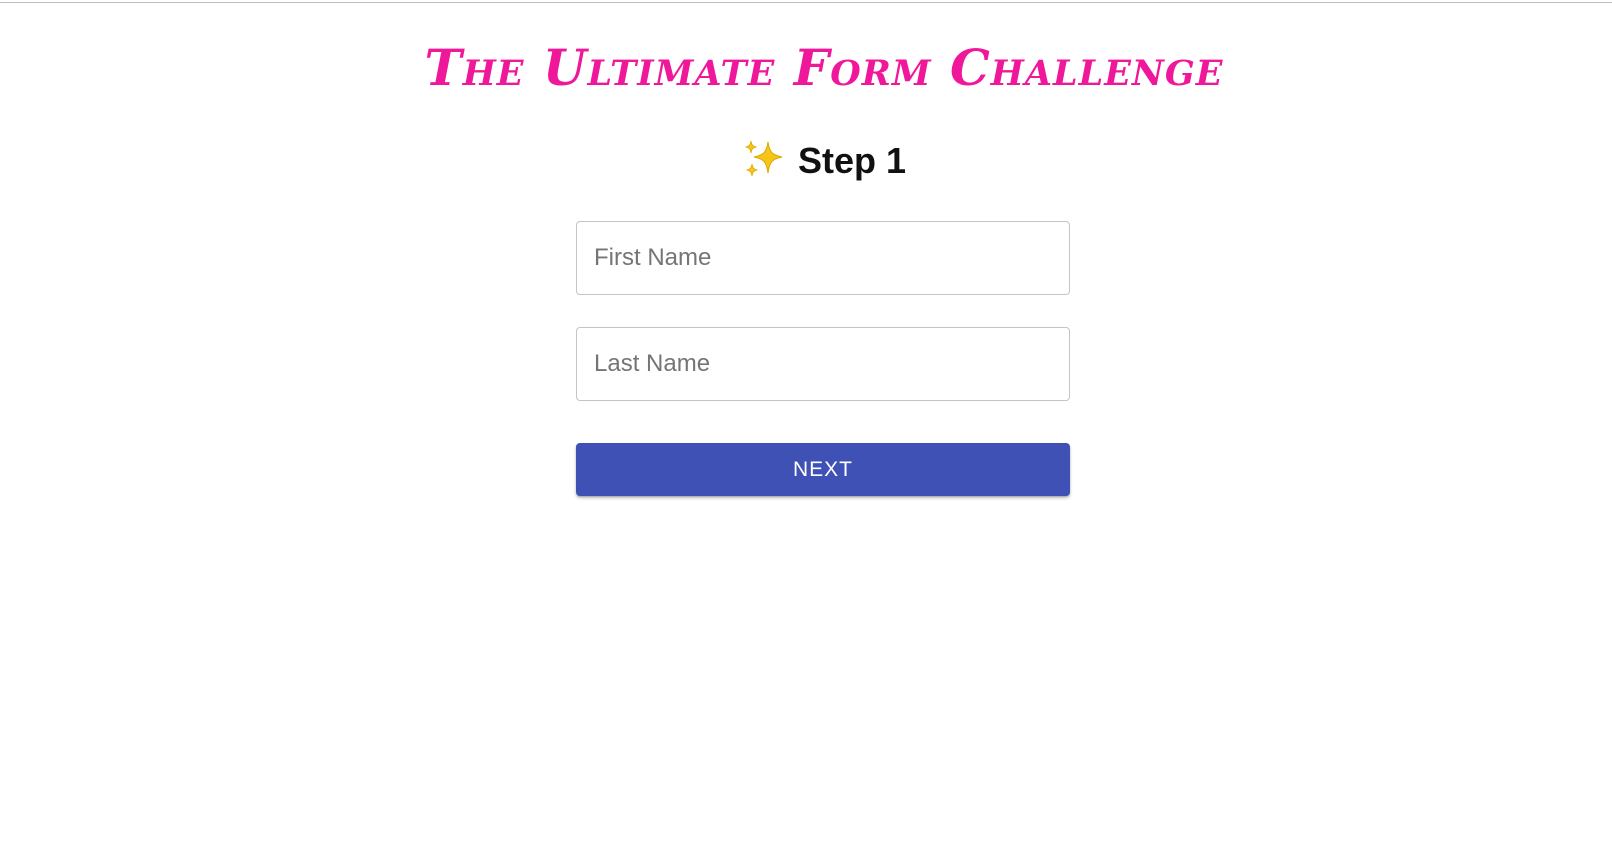 Image resolution: width=1612 pixels, height=859 pixels. Describe the element at coordinates (765, 159) in the screenshot. I see `sparkles-icon` at that location.